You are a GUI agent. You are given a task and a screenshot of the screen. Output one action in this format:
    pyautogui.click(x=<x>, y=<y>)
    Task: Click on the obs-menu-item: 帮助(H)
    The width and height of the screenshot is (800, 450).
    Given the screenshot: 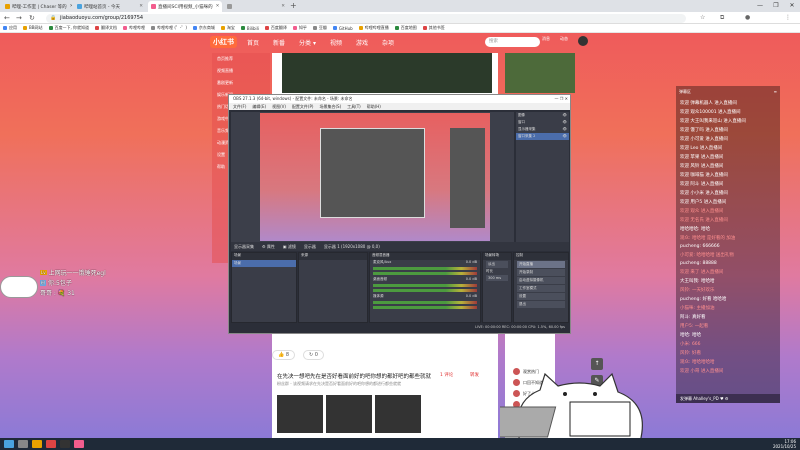 What is the action you would take?
    pyautogui.click(x=374, y=106)
    